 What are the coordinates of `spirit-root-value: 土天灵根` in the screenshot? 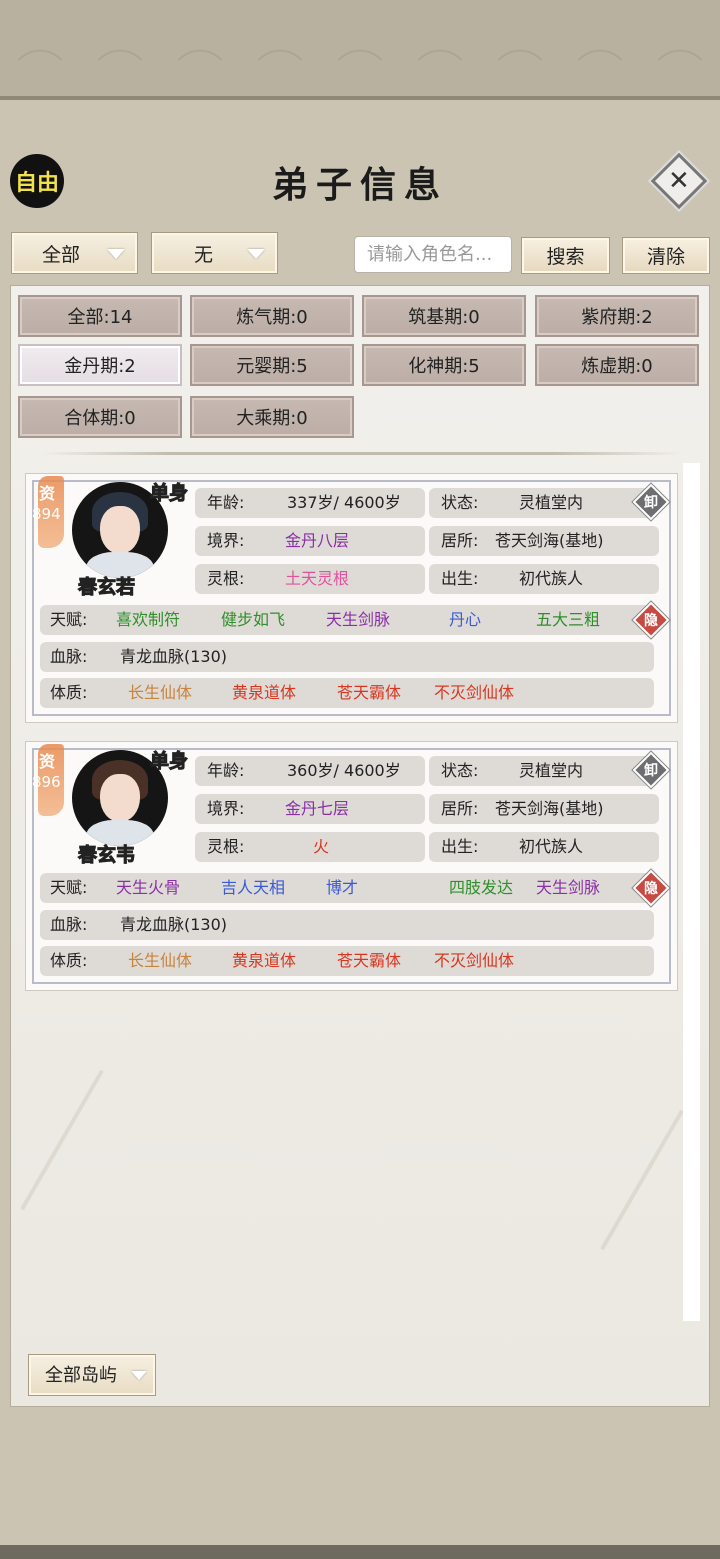 It's located at (317, 578).